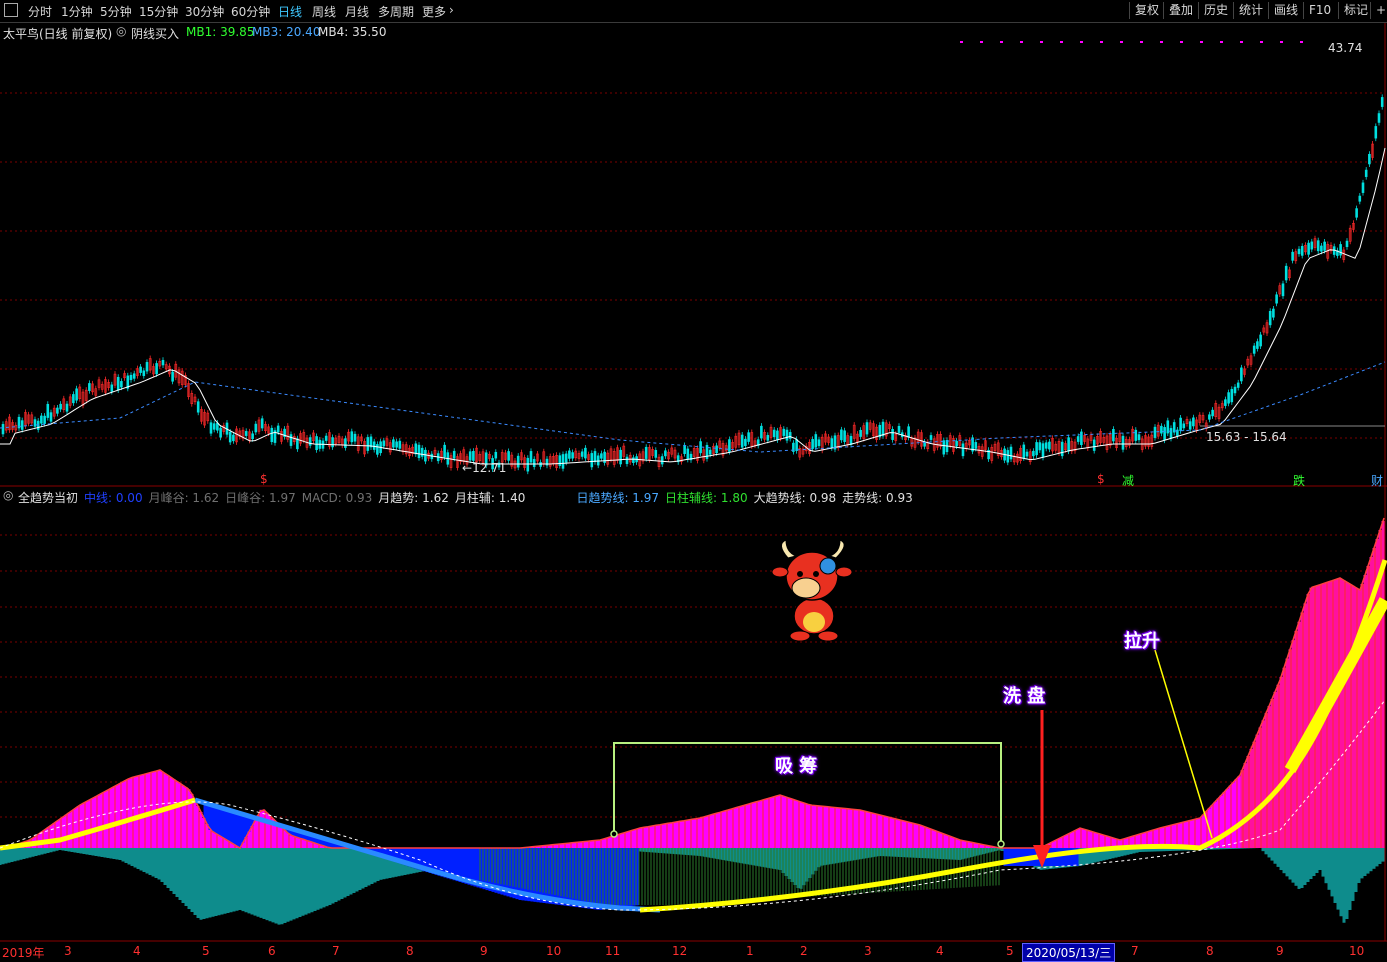 This screenshot has width=1387, height=962. Describe the element at coordinates (48, 497) in the screenshot. I see `sub-indicator-name: 全趋势当初` at that location.